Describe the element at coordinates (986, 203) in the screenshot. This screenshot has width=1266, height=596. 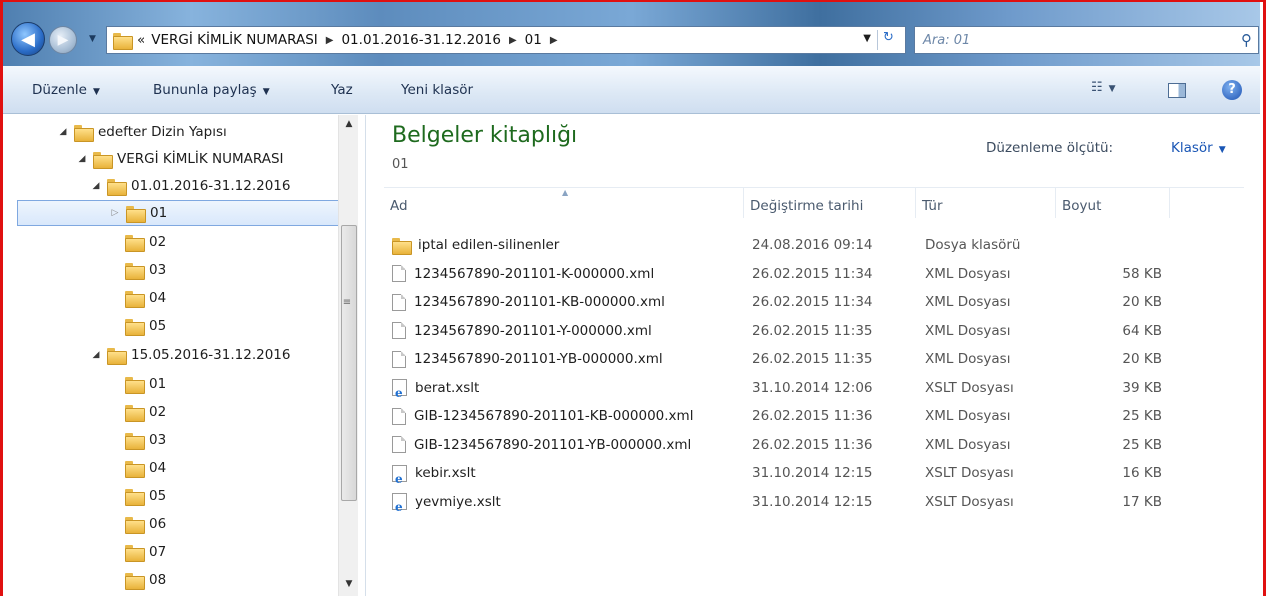
I see `column-type: Tür` at that location.